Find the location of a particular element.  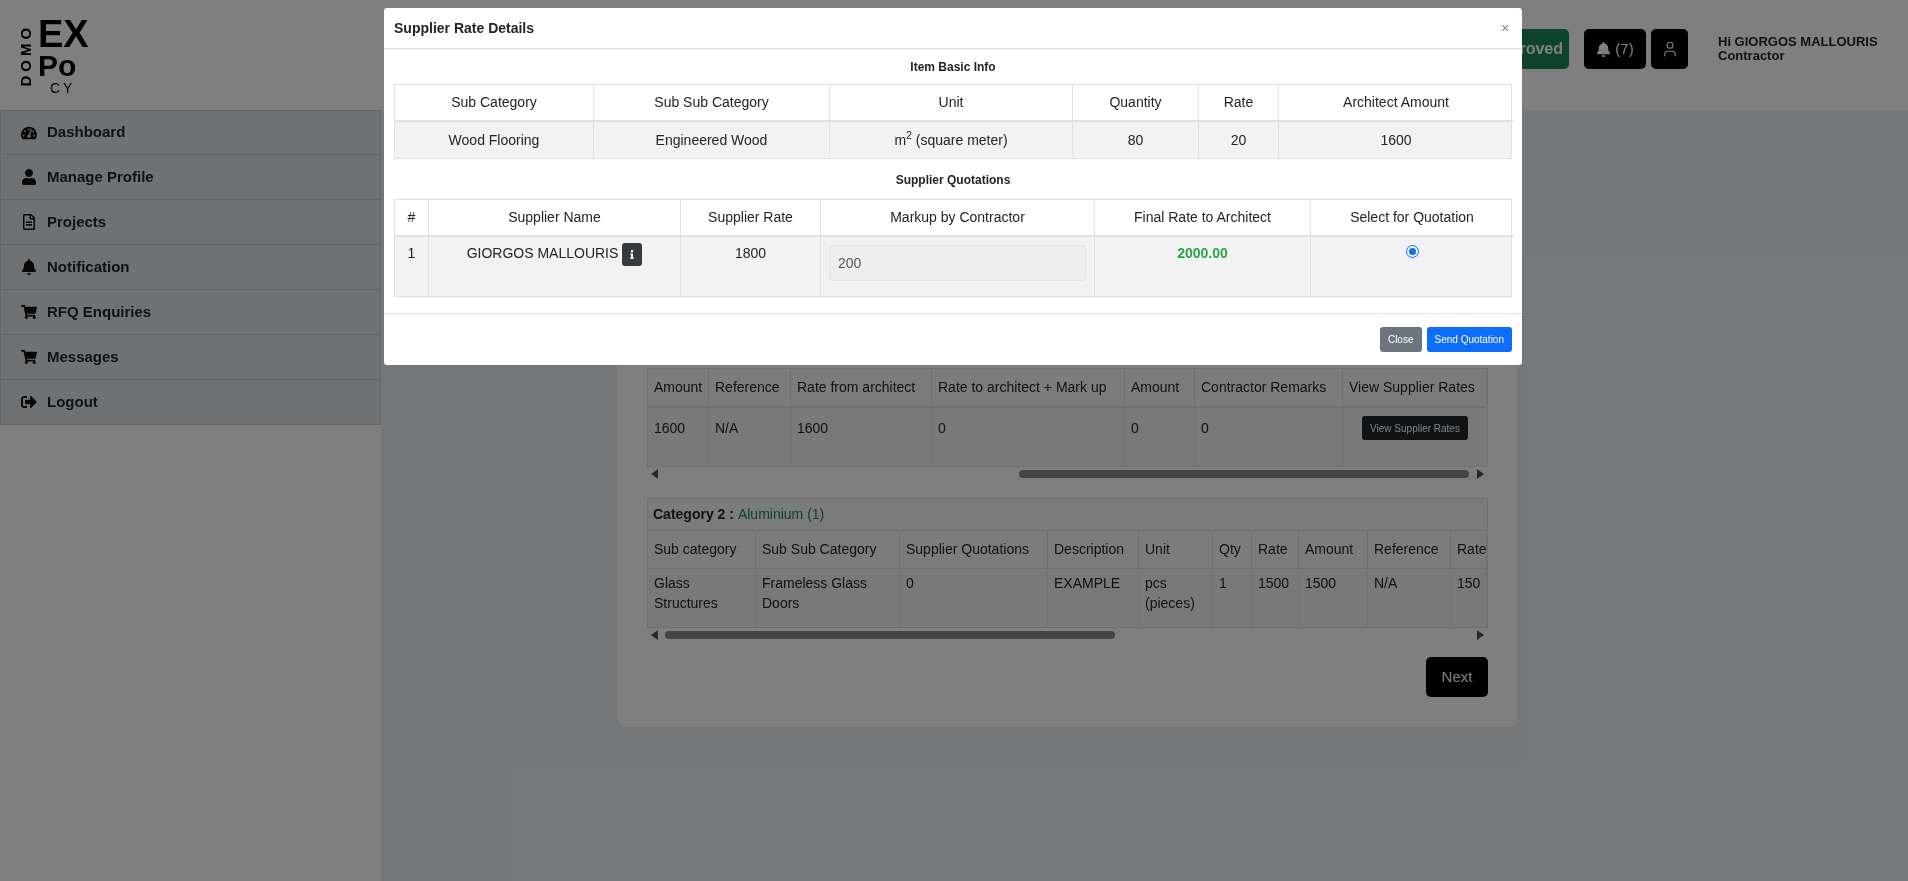

user-button is located at coordinates (1669, 49).